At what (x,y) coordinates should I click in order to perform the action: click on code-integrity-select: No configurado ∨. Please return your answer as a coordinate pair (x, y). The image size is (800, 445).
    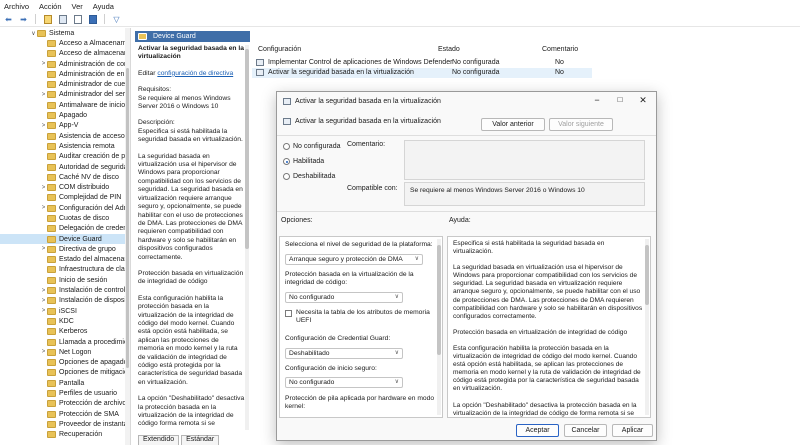
    Looking at the image, I should click on (344, 297).